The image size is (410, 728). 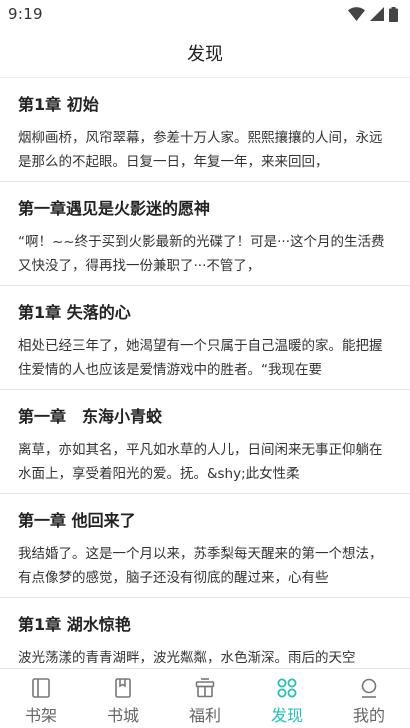 What do you see at coordinates (74, 312) in the screenshot?
I see `article-title: 第1章 失落的心` at bounding box center [74, 312].